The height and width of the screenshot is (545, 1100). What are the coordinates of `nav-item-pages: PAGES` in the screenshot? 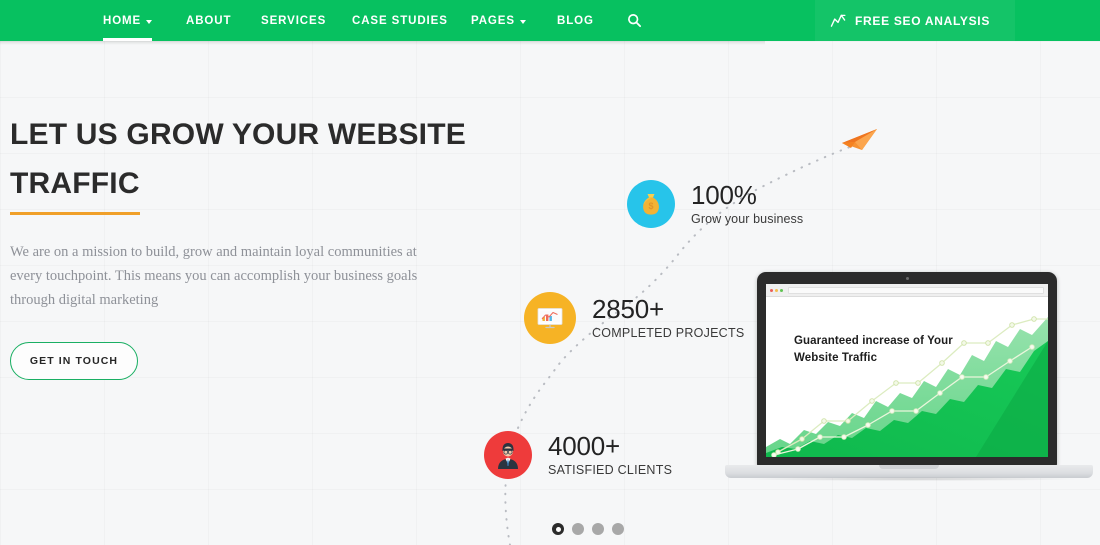 It's located at (498, 20).